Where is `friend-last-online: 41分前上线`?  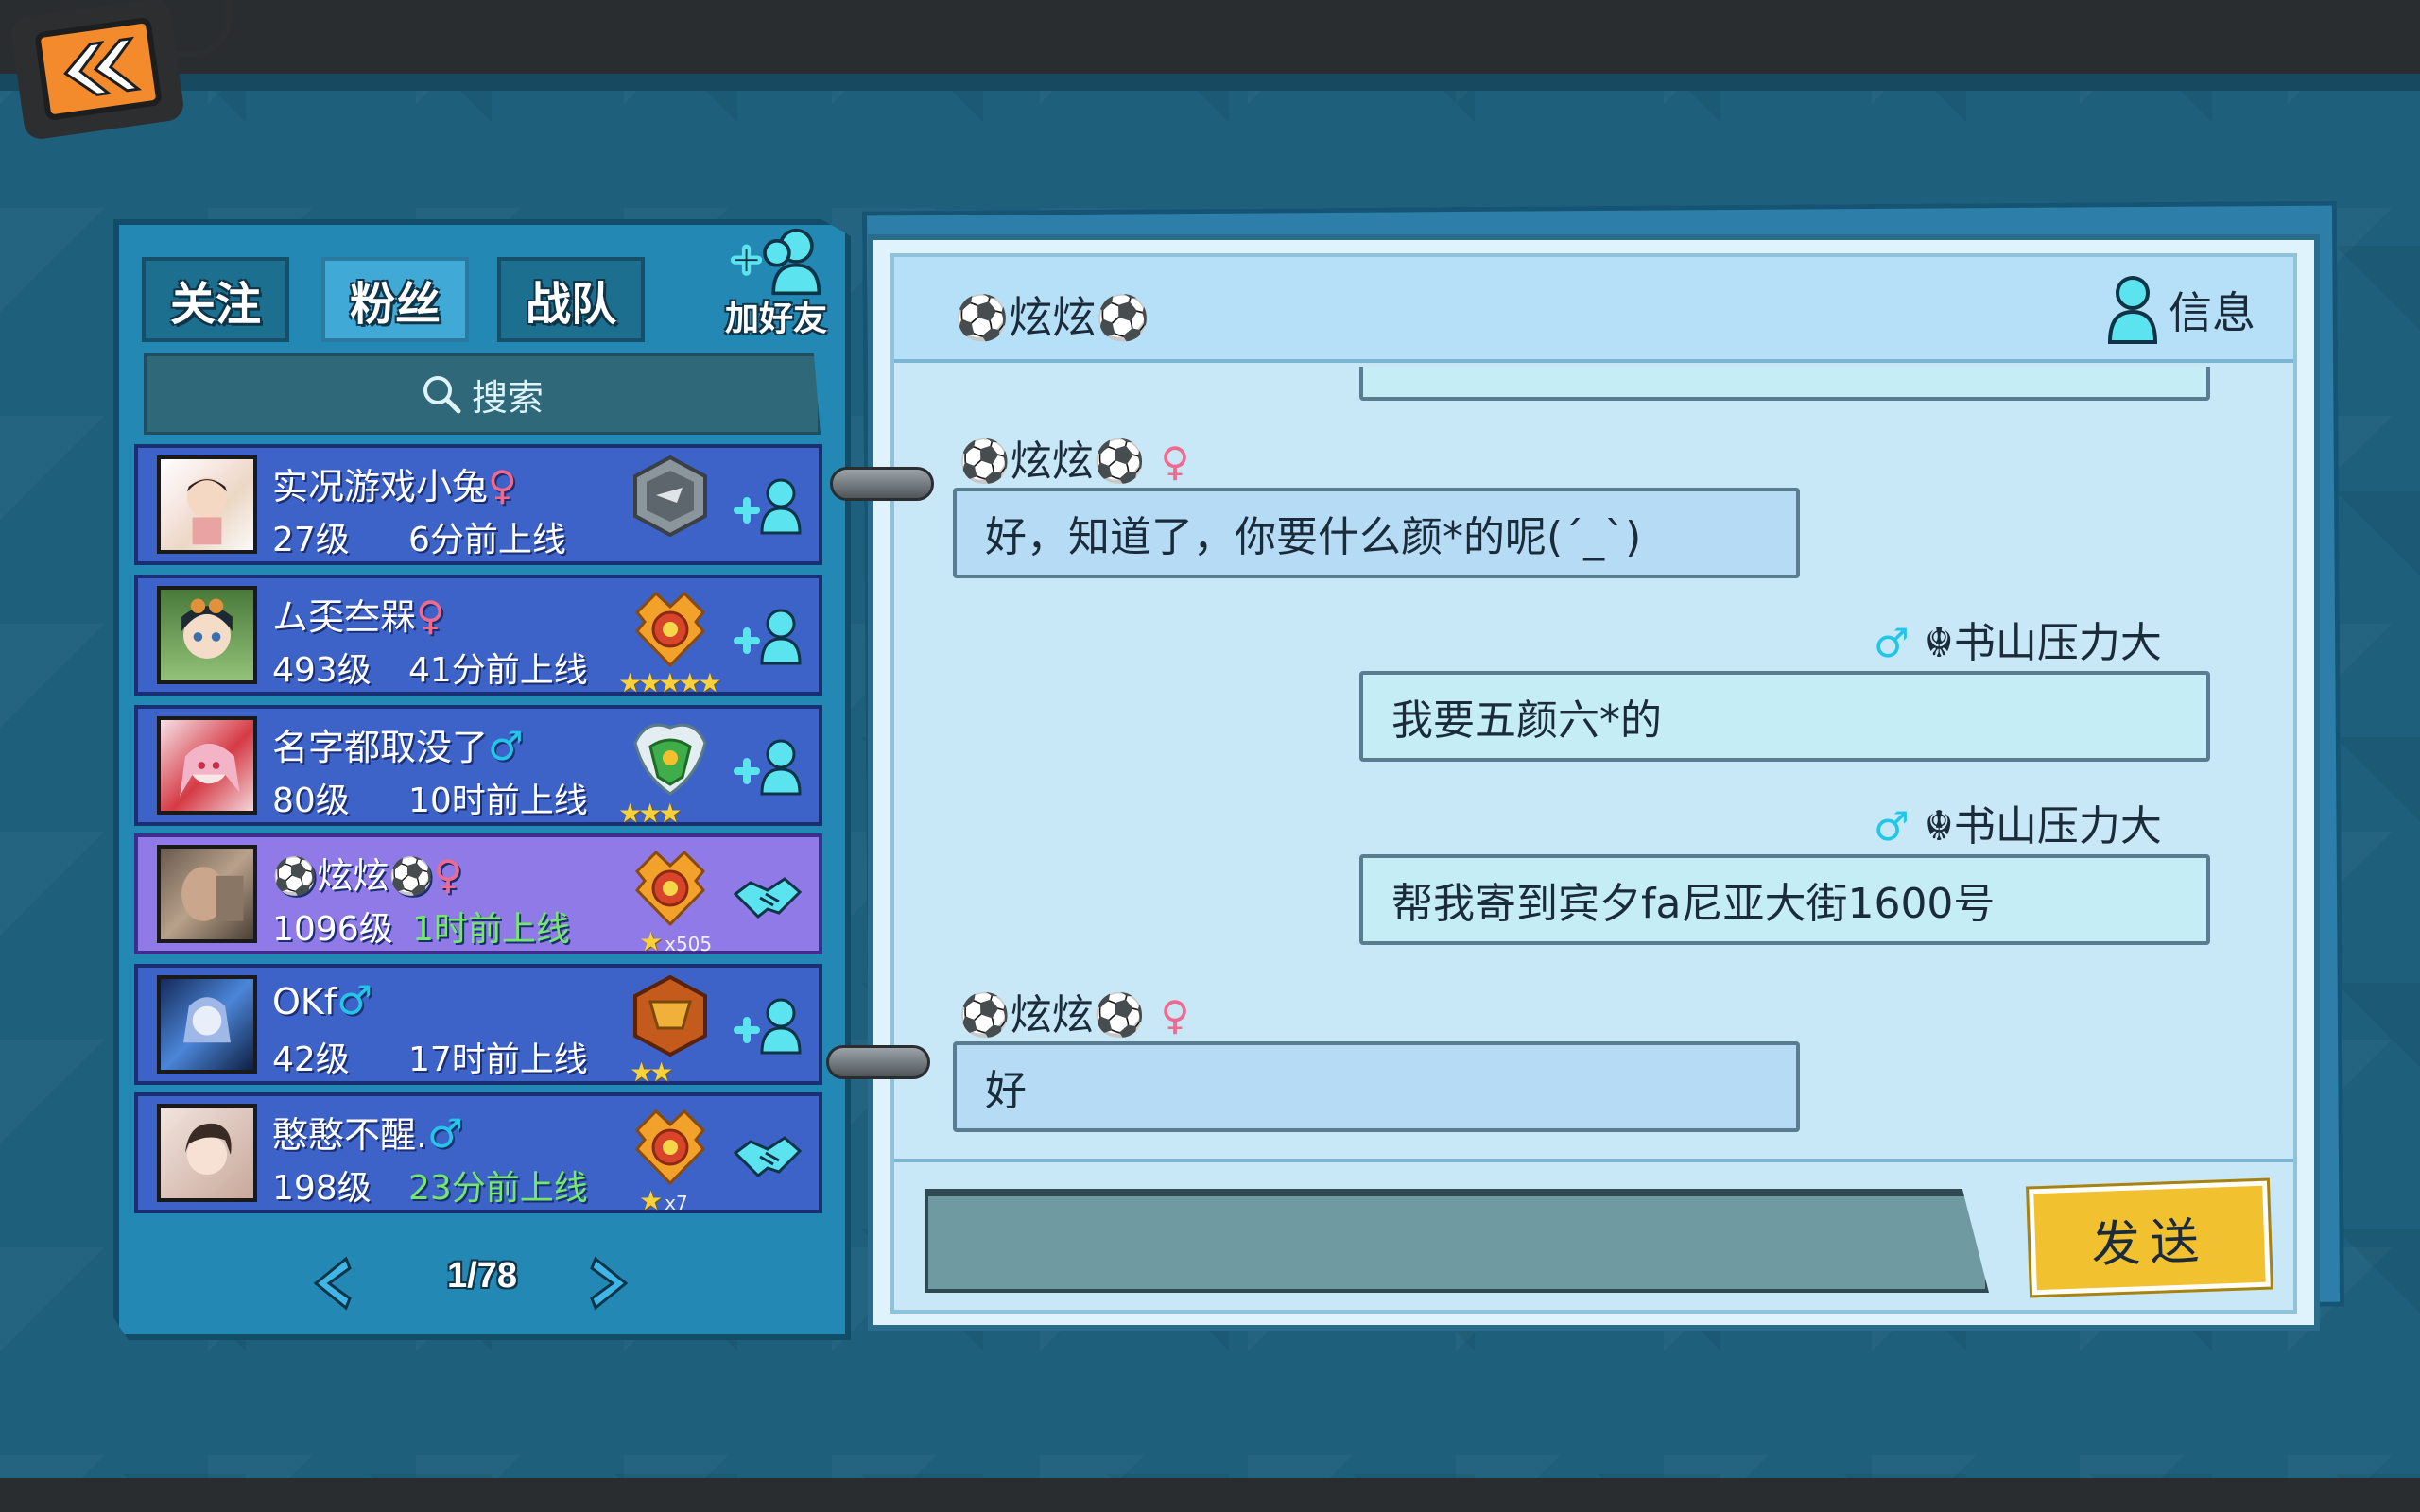
friend-last-online: 41分前上线 is located at coordinates (498, 670).